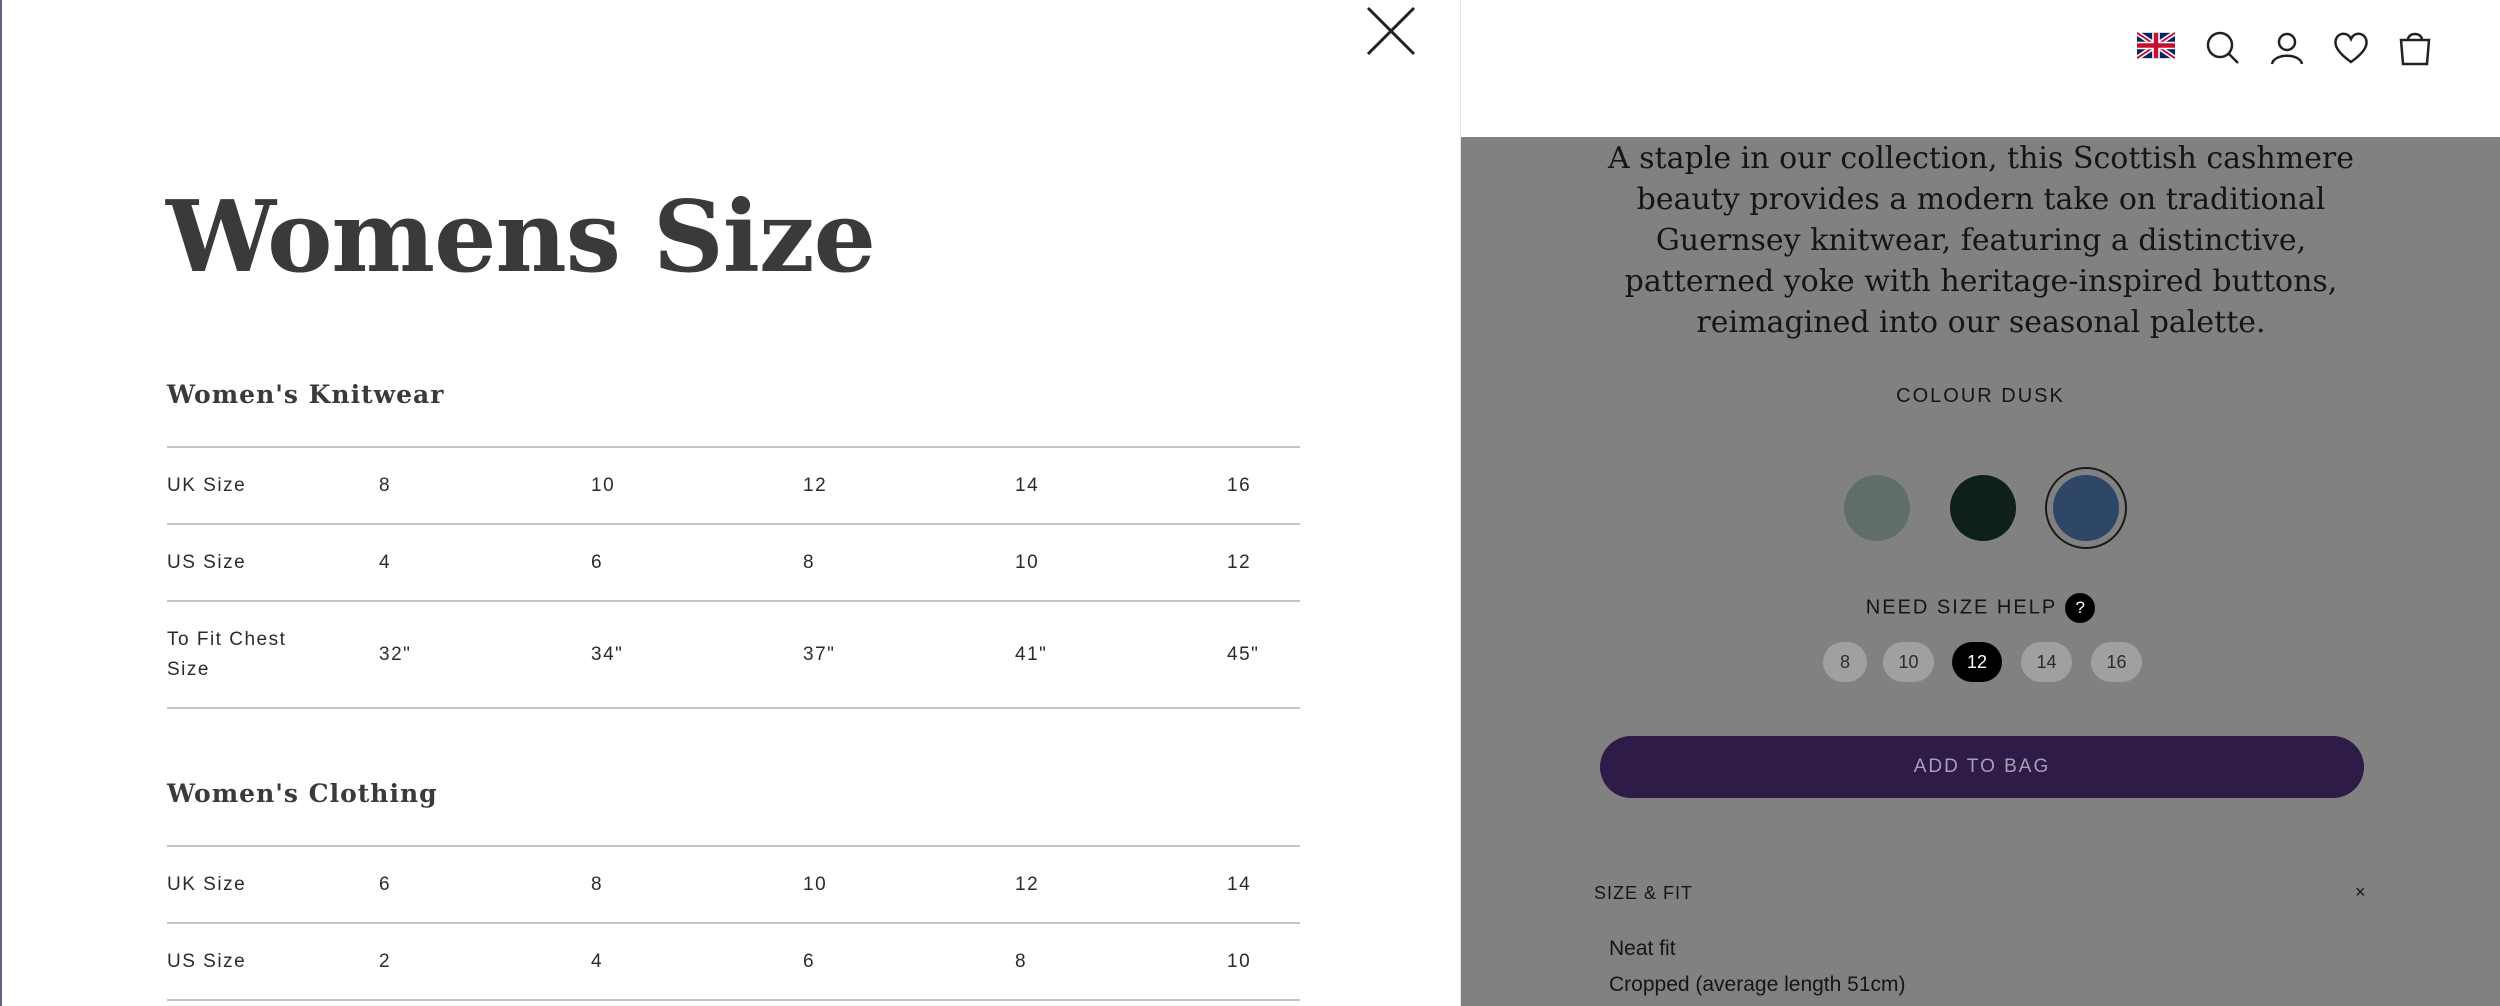  Describe the element at coordinates (2116, 662) in the screenshot. I see `size-option-16: 16` at that location.